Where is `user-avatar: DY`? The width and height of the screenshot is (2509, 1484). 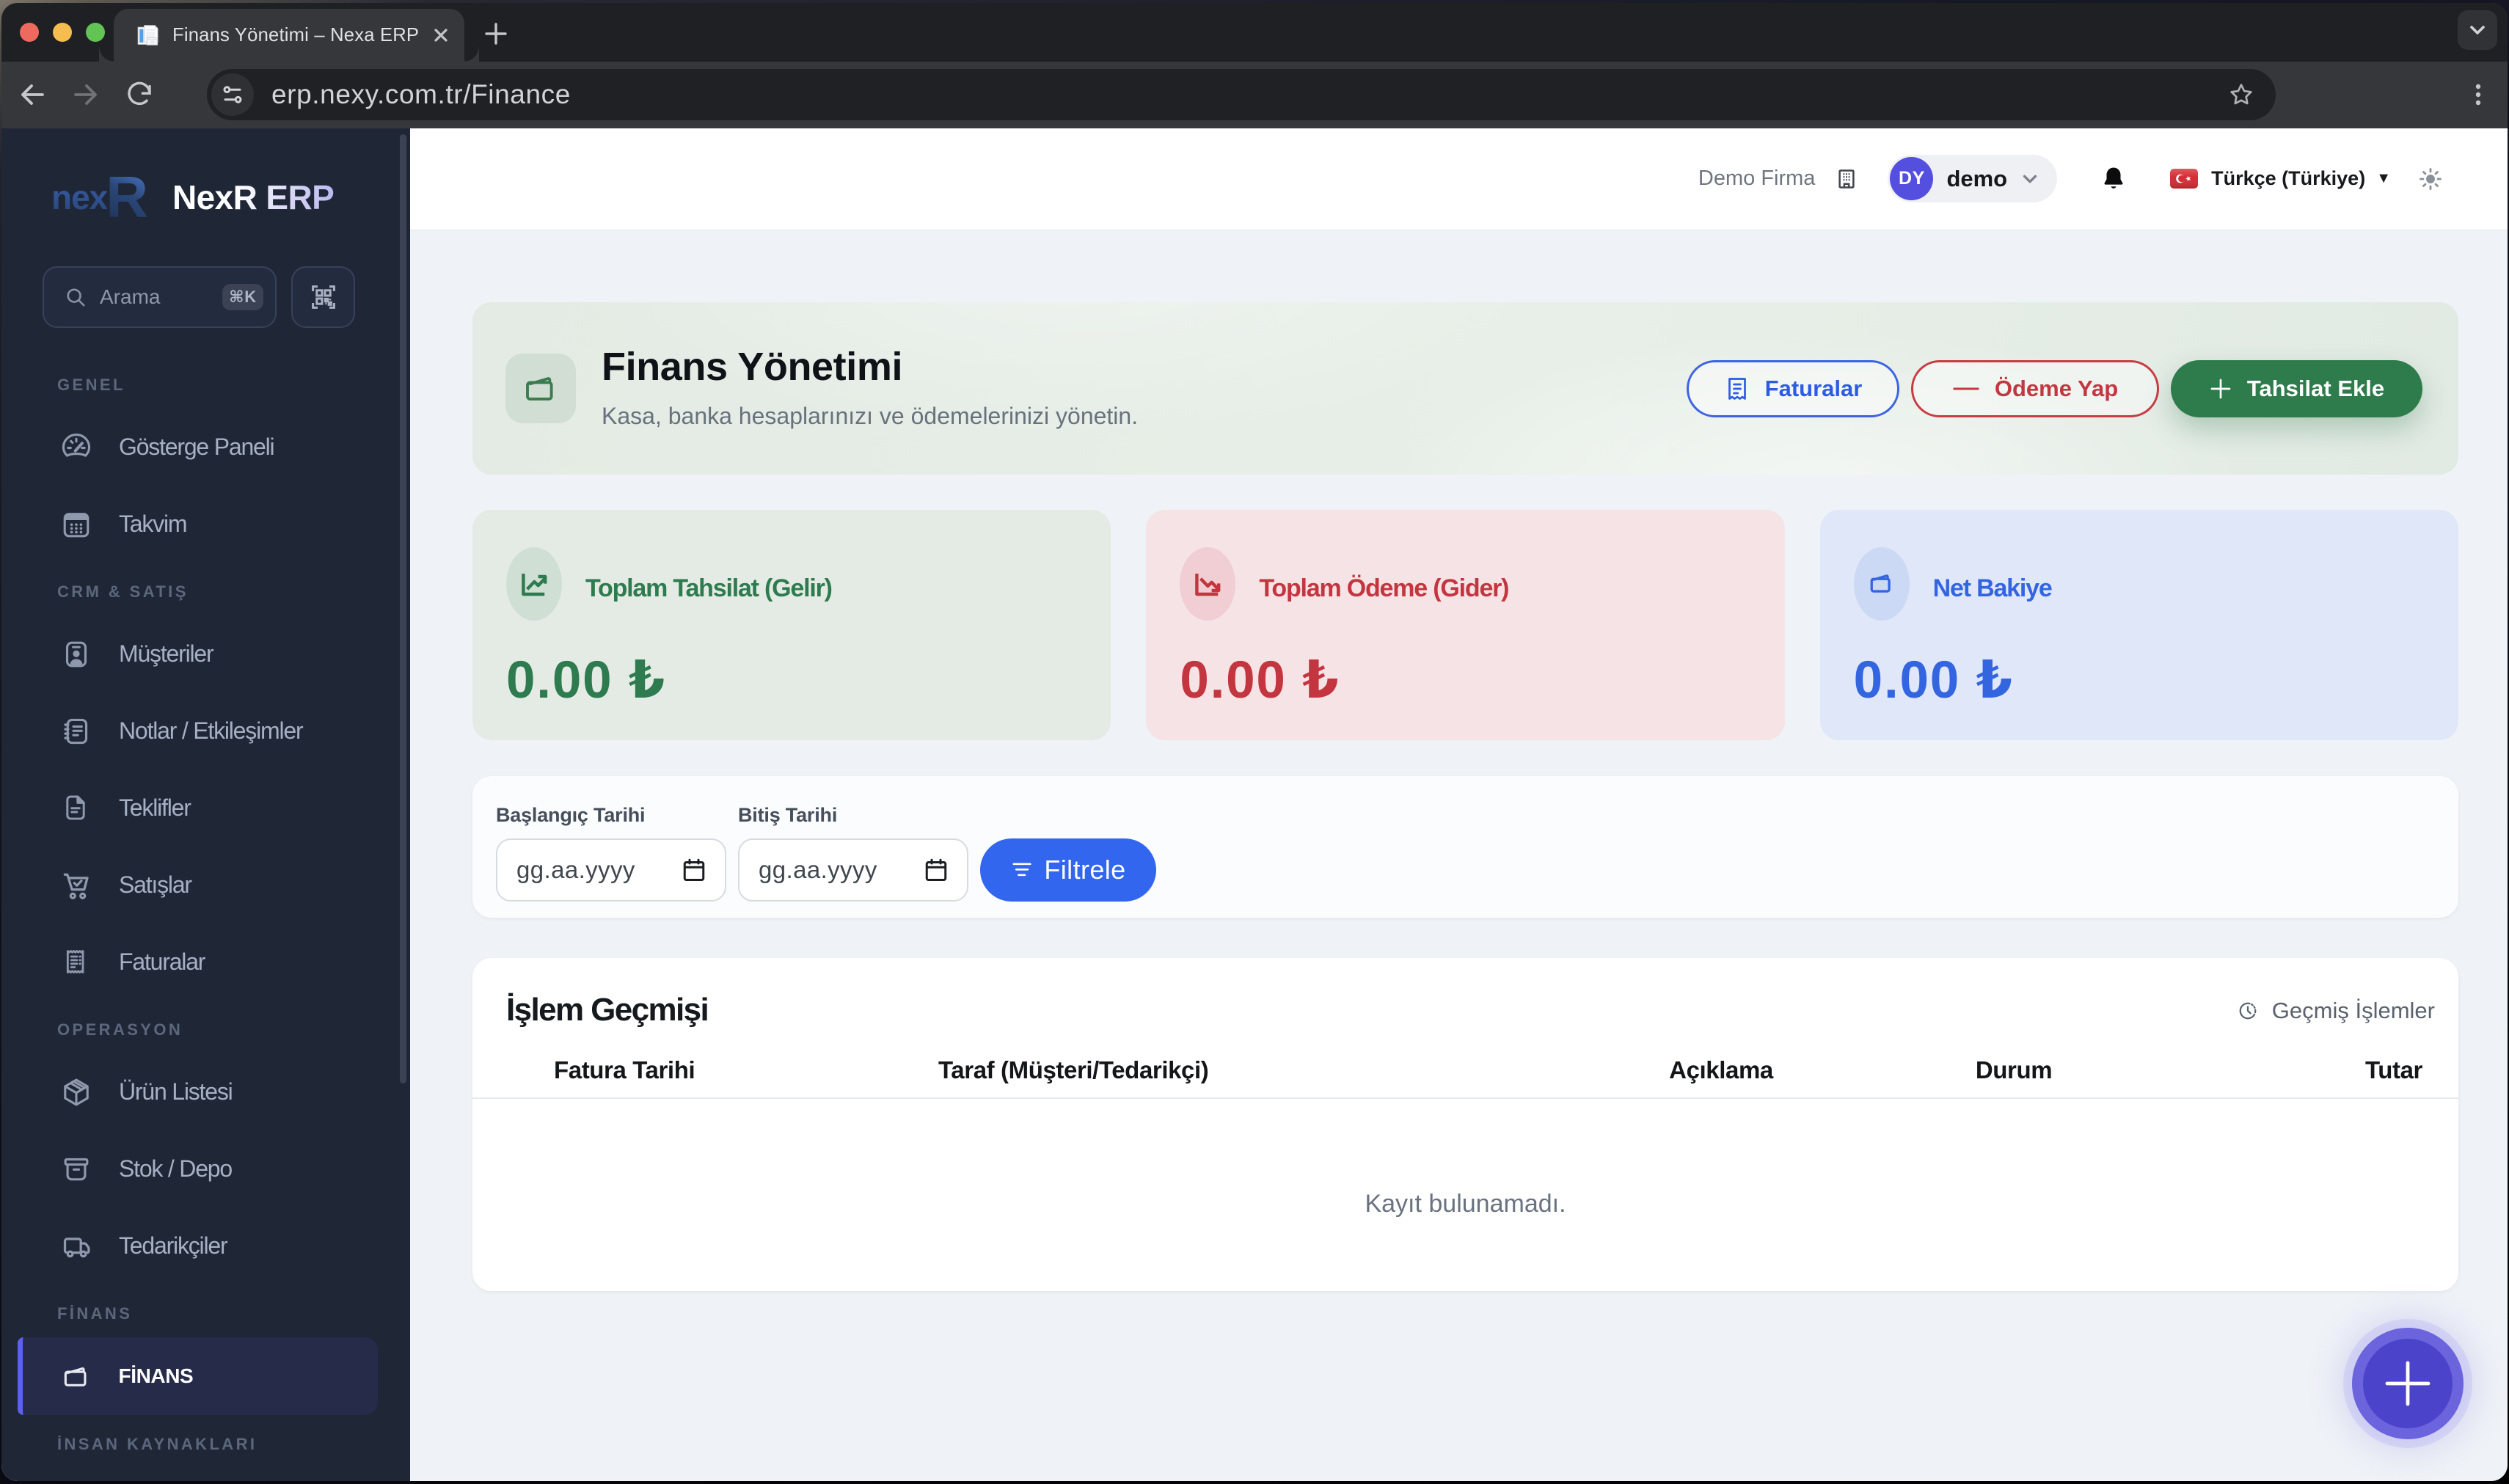
user-avatar: DY is located at coordinates (1912, 179).